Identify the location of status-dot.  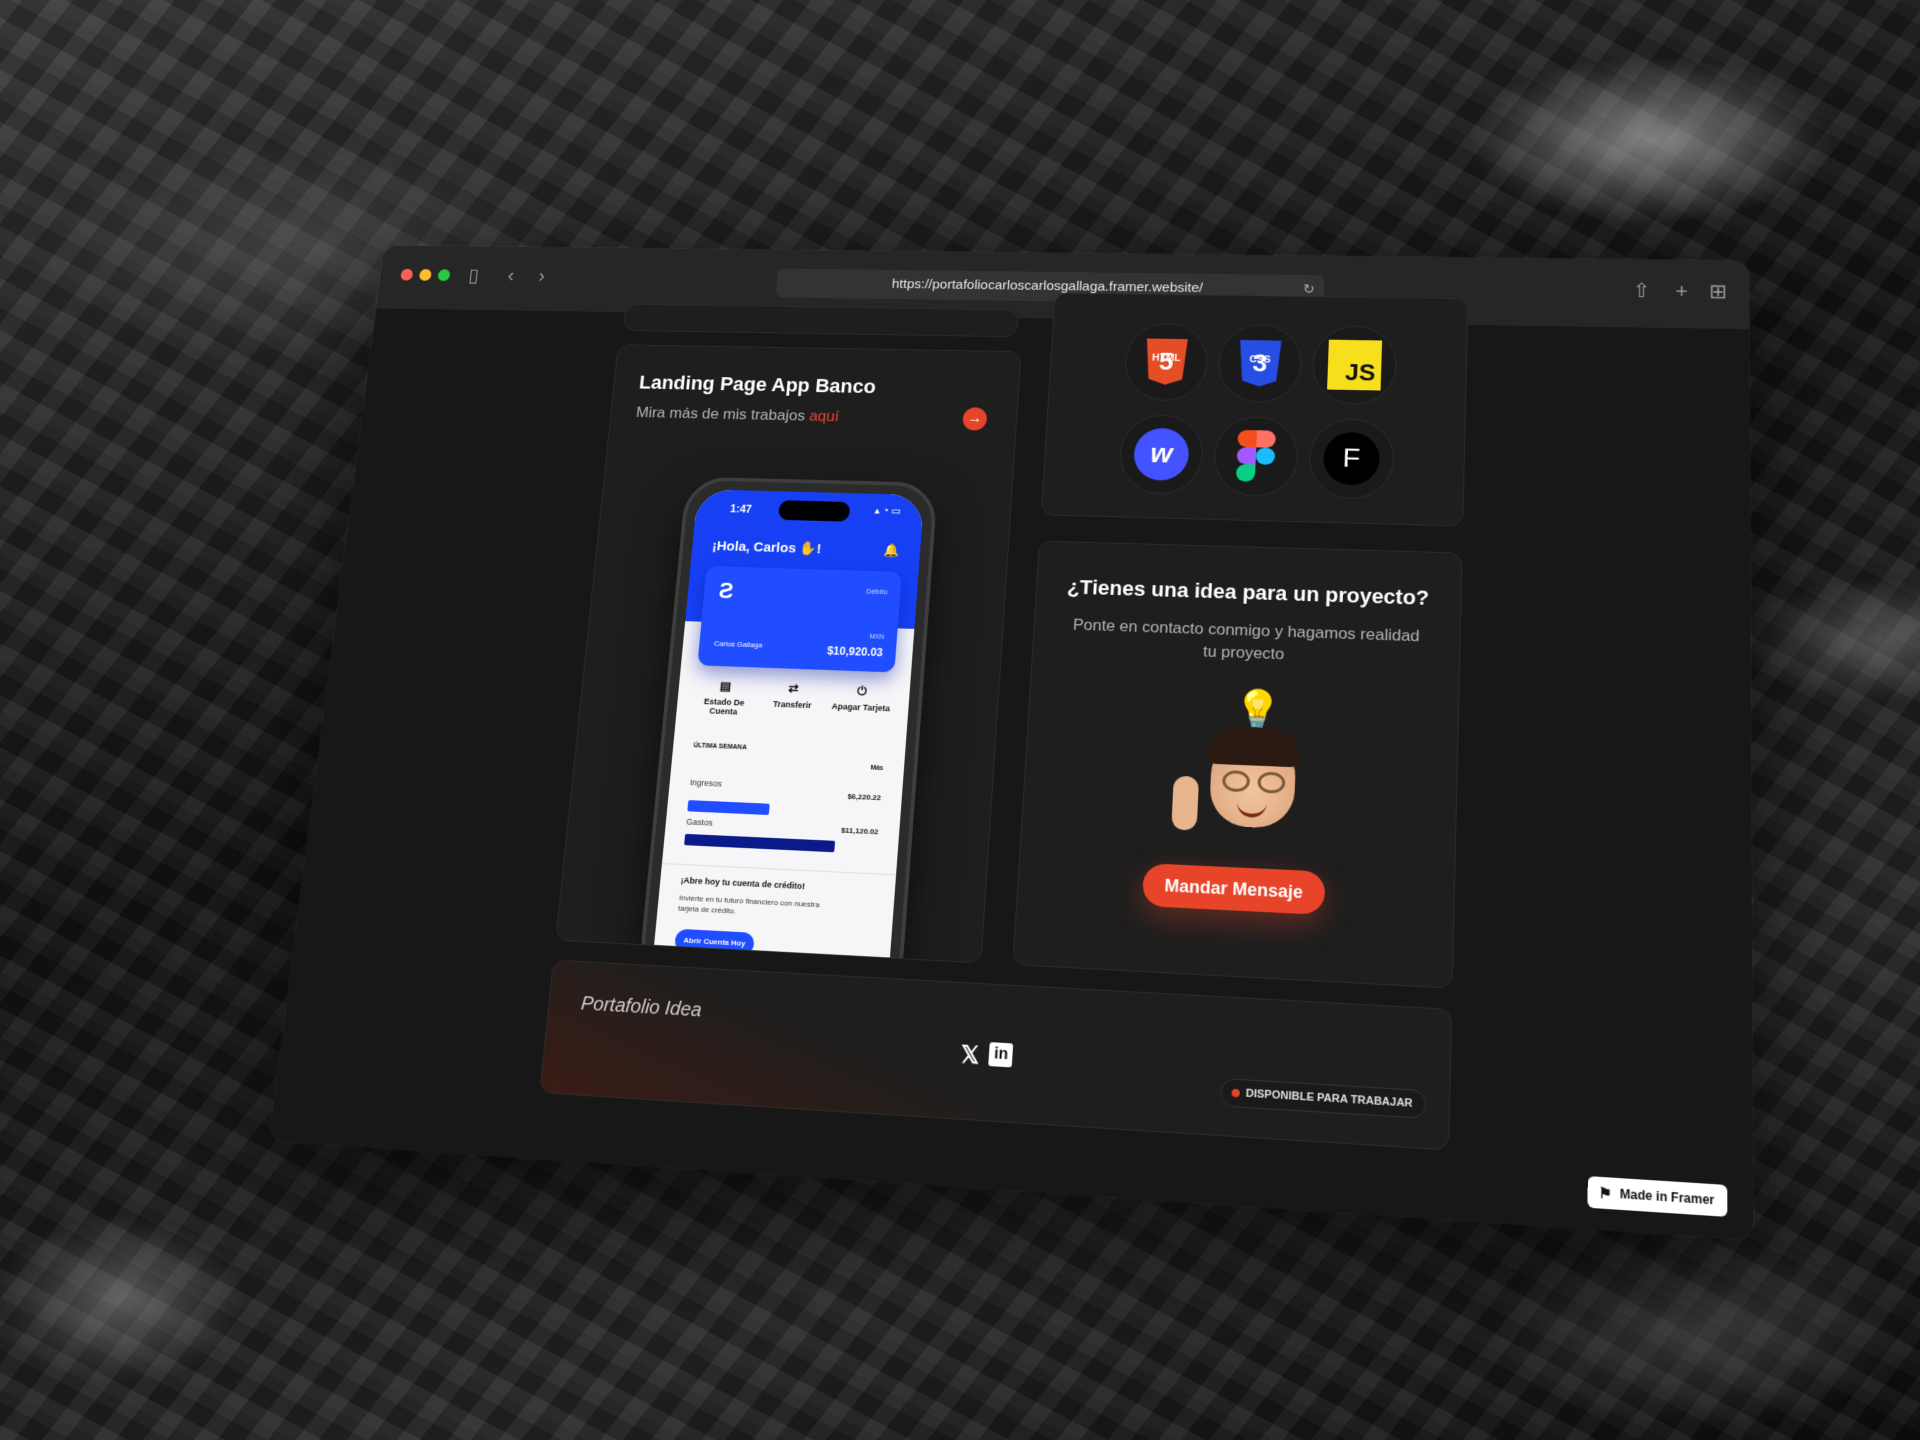
(1235, 1093).